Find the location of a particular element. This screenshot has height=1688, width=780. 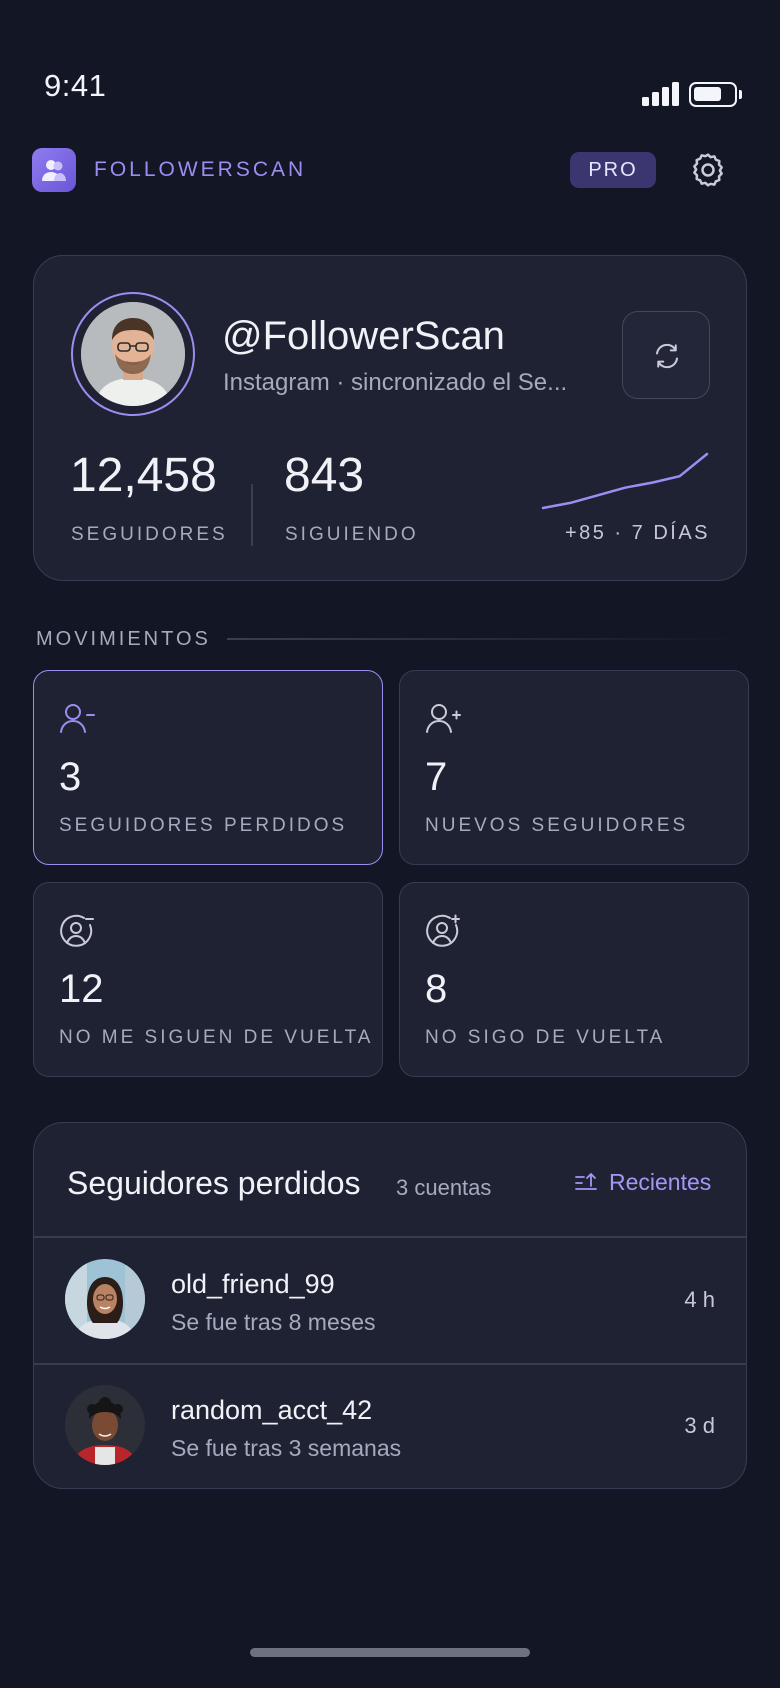

refresh-button is located at coordinates (666, 355).